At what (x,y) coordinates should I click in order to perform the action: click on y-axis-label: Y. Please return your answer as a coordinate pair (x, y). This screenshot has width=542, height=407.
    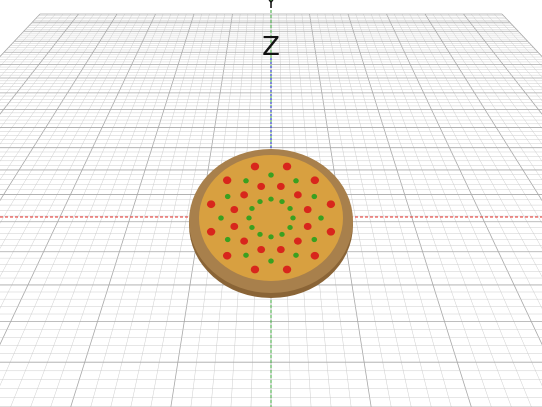
    Looking at the image, I should click on (270, 6).